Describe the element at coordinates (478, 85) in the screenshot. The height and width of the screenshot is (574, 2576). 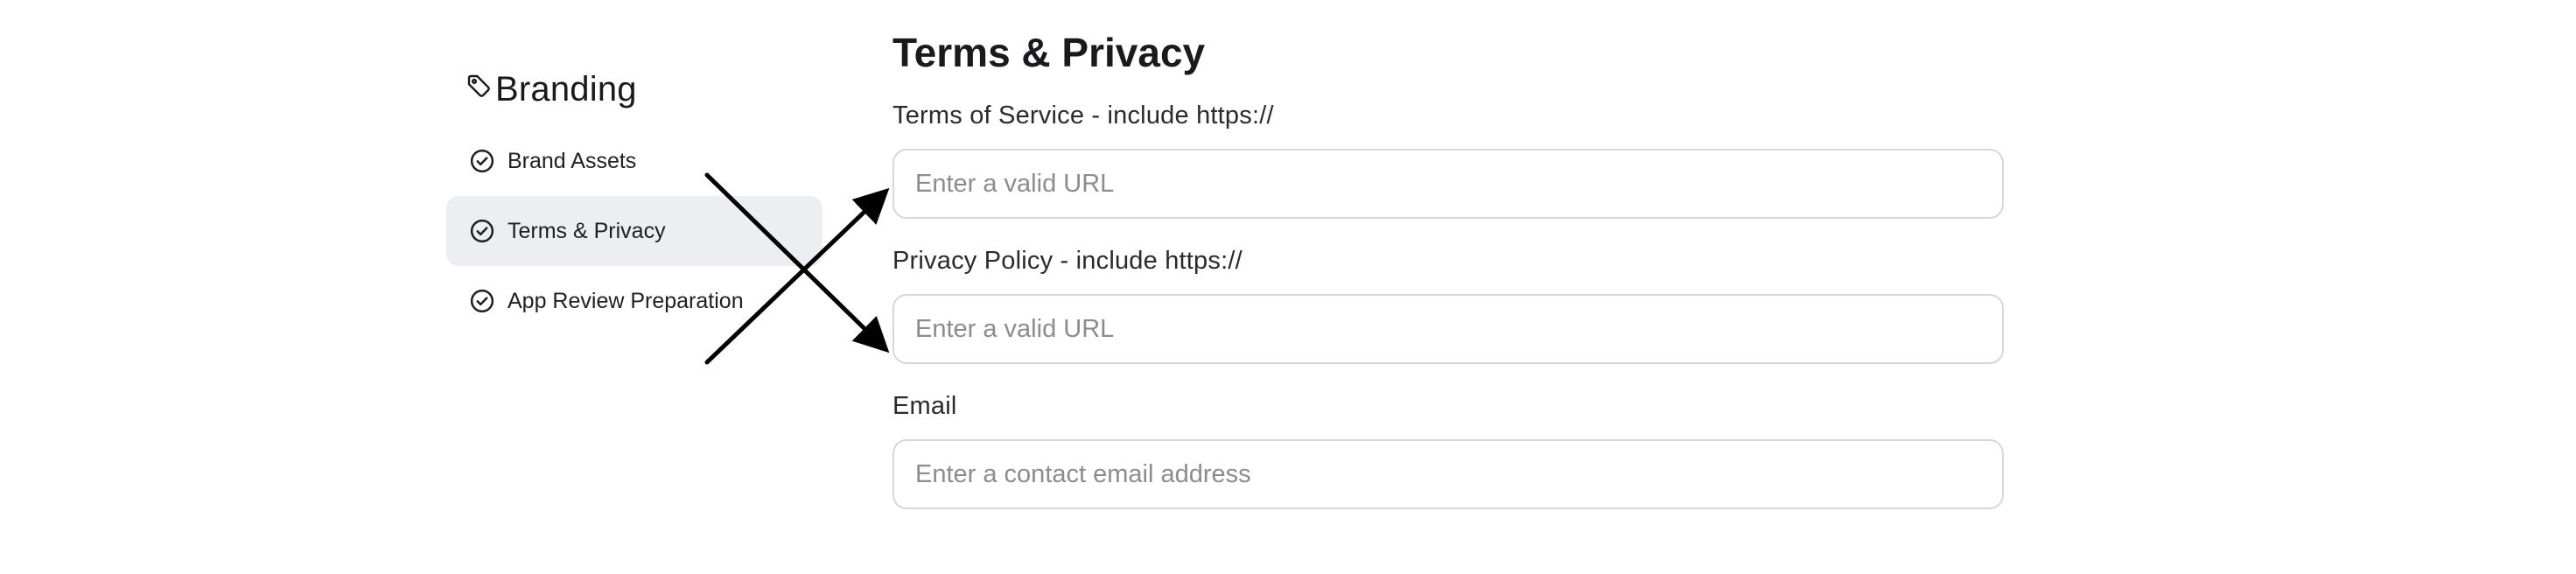
I see `tag-icon` at that location.